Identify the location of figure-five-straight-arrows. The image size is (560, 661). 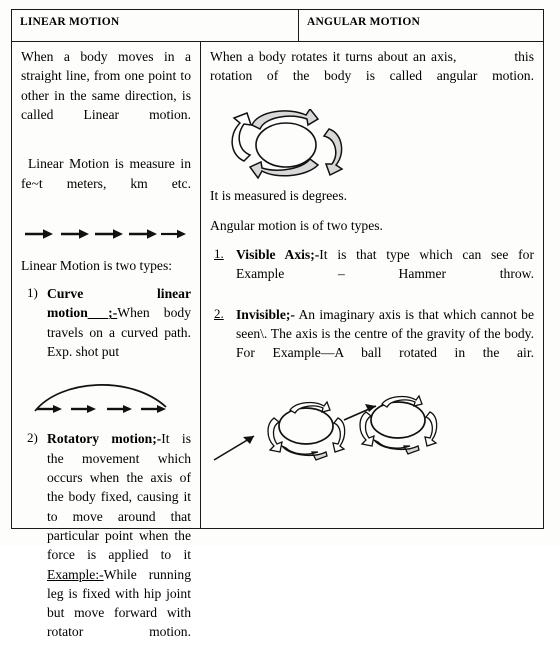
(106, 236).